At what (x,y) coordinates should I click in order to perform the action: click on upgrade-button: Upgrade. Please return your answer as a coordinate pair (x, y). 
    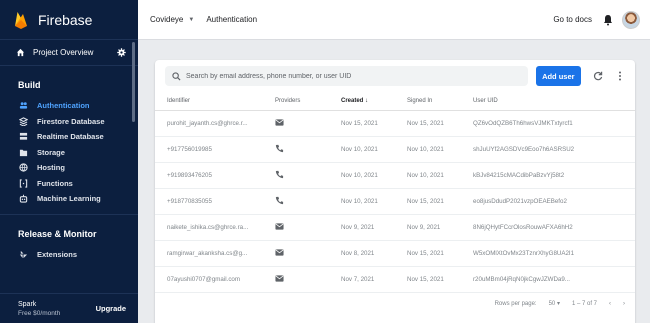
    Looking at the image, I should click on (111, 308).